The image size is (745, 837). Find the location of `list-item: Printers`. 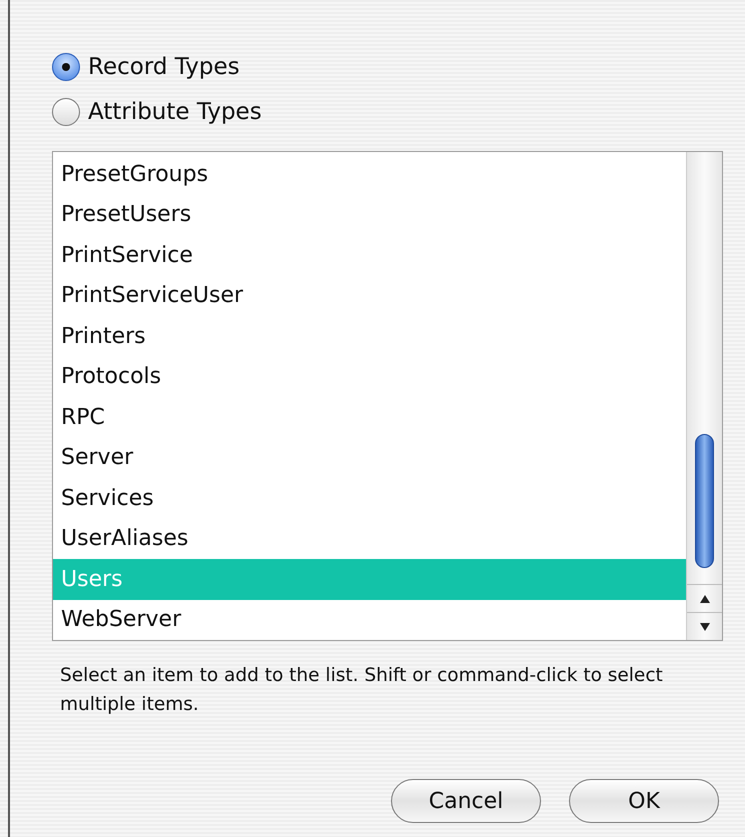

list-item: Printers is located at coordinates (369, 336).